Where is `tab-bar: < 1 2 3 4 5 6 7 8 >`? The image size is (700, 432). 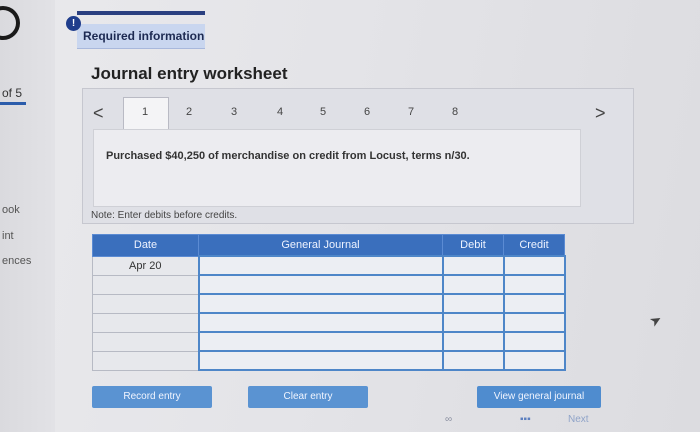 tab-bar: < 1 2 3 4 5 6 7 8 > is located at coordinates (358, 113).